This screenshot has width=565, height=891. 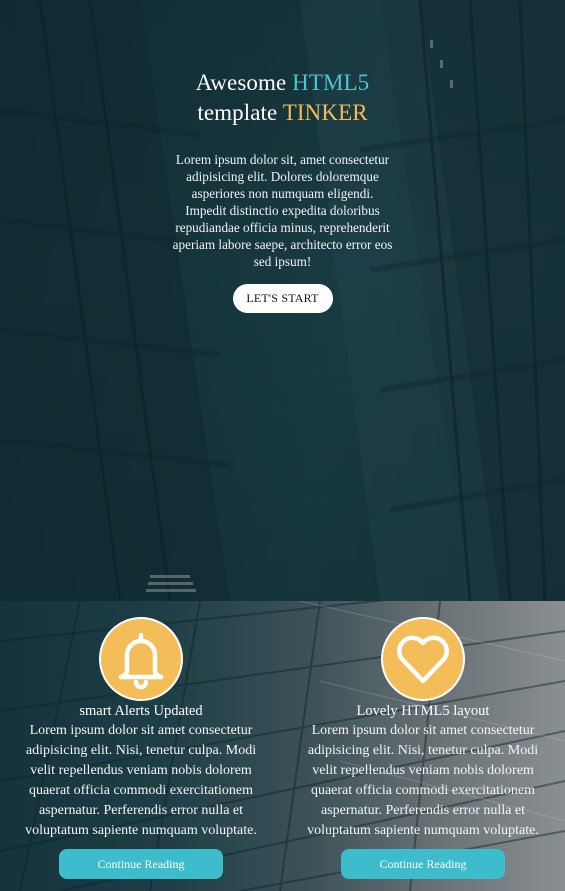 I want to click on lets-start-button: LET'S START, so click(x=282, y=298).